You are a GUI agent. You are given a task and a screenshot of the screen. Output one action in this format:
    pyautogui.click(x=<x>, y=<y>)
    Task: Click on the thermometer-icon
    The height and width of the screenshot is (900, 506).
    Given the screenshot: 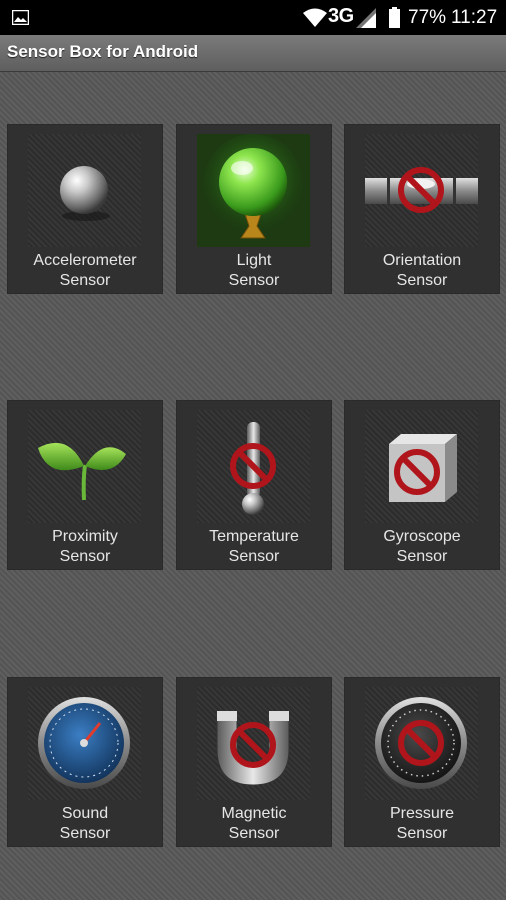 What is the action you would take?
    pyautogui.click(x=253, y=468)
    